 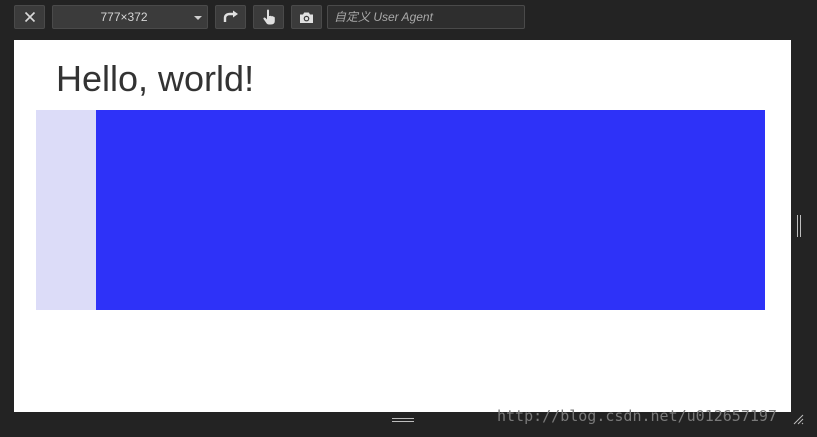 I want to click on width-resize-handle, so click(x=799, y=226).